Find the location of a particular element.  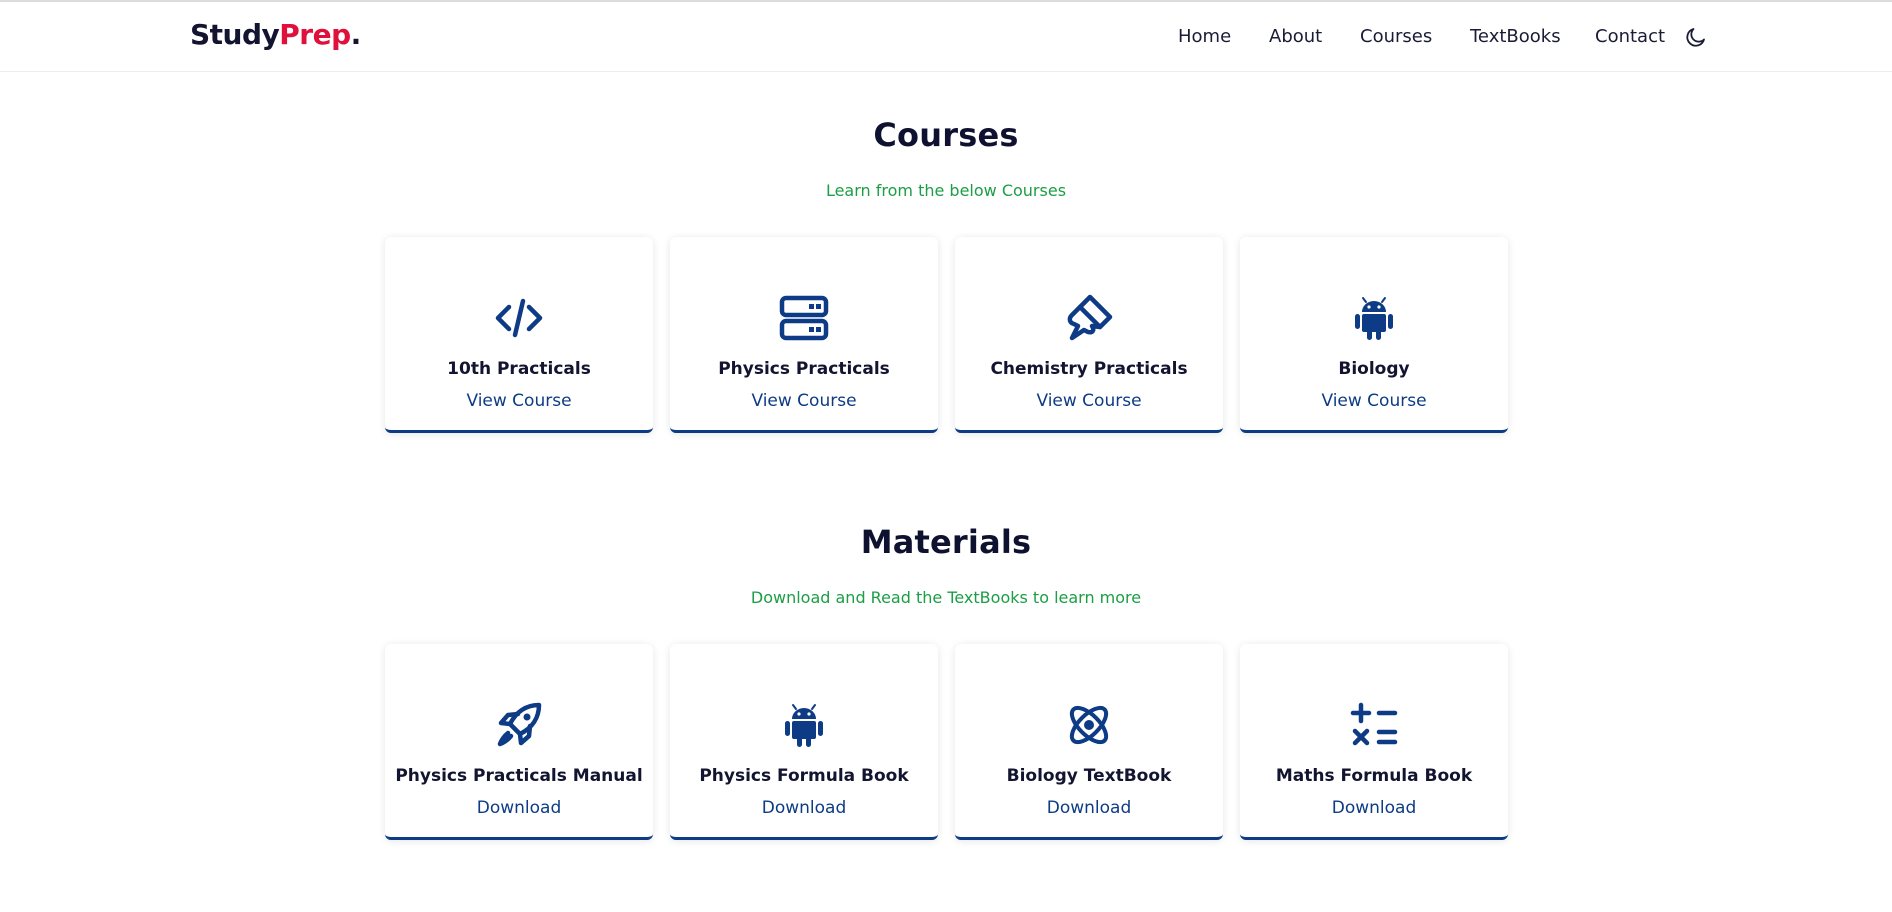

rocket-icon is located at coordinates (519, 725).